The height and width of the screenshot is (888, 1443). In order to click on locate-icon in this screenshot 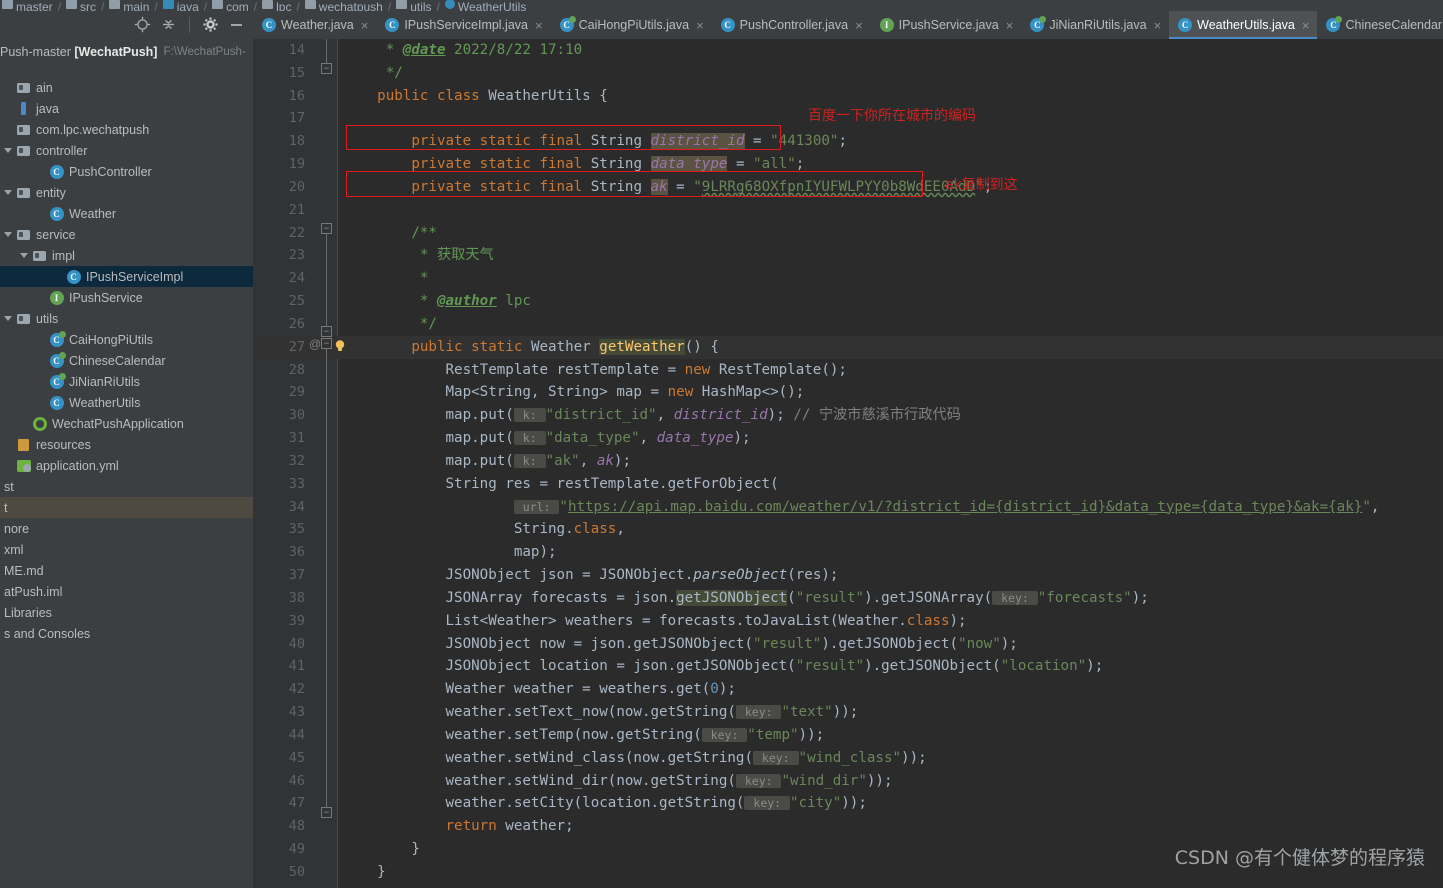, I will do `click(142, 24)`.